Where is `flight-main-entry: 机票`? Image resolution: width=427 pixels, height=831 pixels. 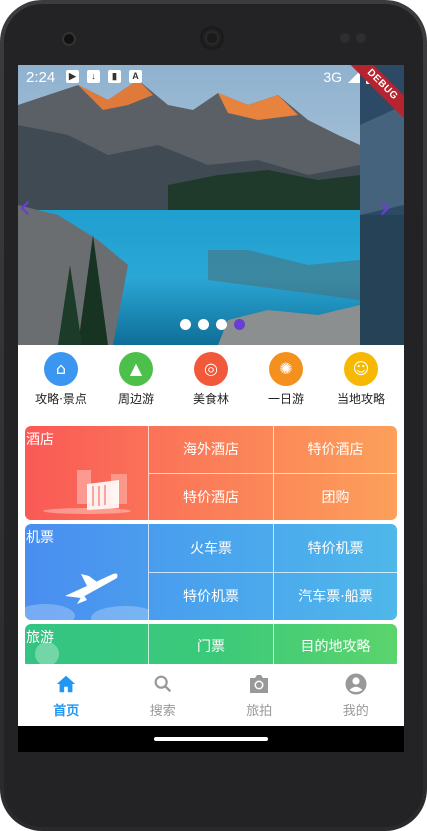
flight-main-entry: 机票 is located at coordinates (87, 572).